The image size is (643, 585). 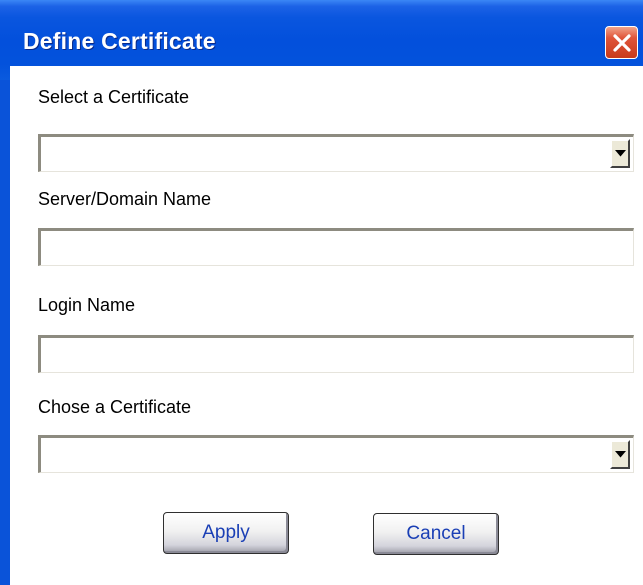 I want to click on server-domain-input, so click(x=336, y=247).